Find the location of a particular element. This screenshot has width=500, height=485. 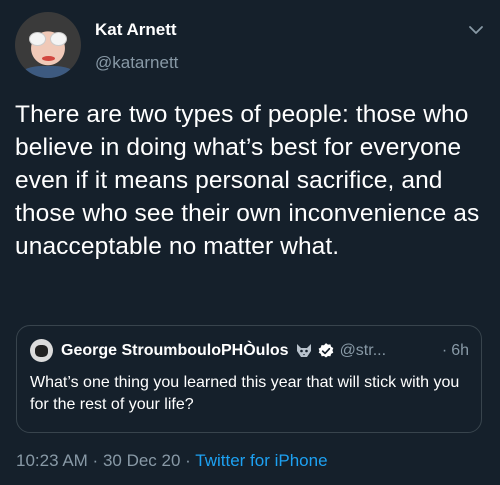

quoted-avatar is located at coordinates (41, 350).